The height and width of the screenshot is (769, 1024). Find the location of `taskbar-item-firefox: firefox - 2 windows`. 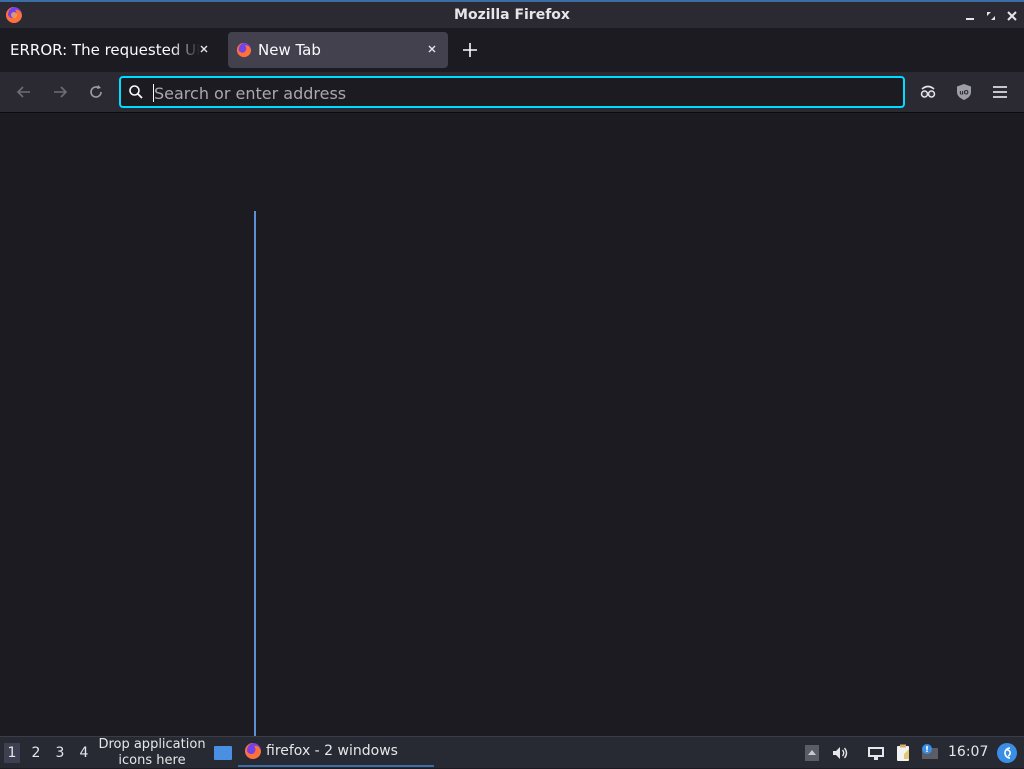

taskbar-item-firefox: firefox - 2 windows is located at coordinates (336, 752).